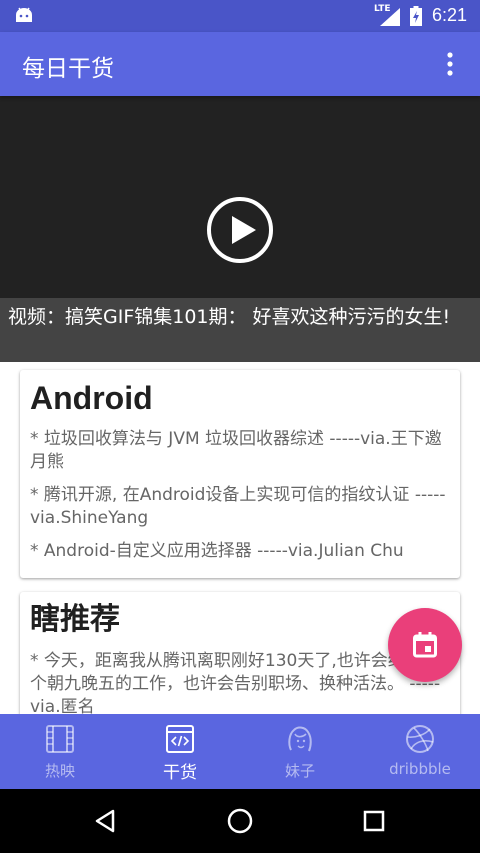 The width and height of the screenshot is (480, 853). What do you see at coordinates (180, 739) in the screenshot?
I see `code-icon` at bounding box center [180, 739].